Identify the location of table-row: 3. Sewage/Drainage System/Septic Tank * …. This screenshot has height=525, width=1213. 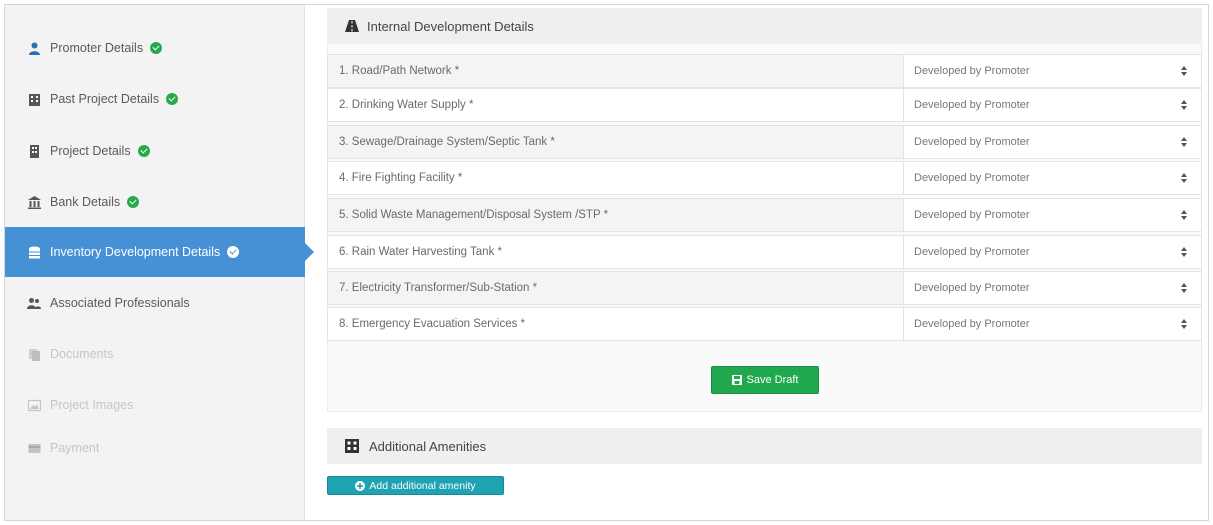
(764, 142).